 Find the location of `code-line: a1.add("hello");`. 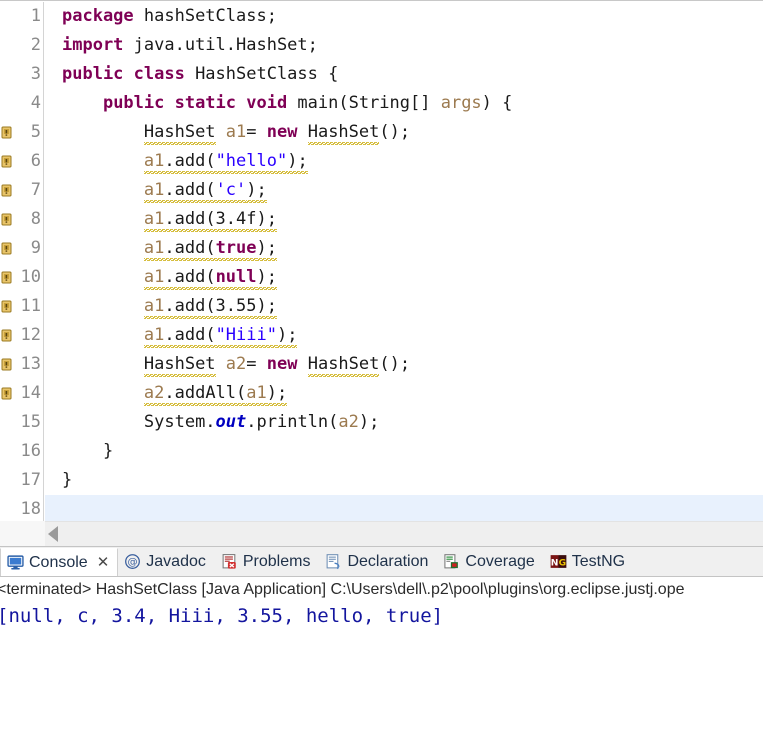

code-line: a1.add("hello"); is located at coordinates (404, 161).